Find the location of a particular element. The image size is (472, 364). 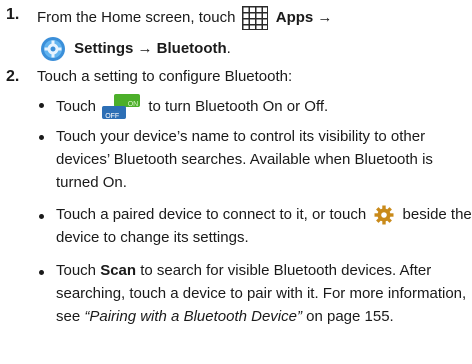

step-number: 2. is located at coordinates (13, 76).